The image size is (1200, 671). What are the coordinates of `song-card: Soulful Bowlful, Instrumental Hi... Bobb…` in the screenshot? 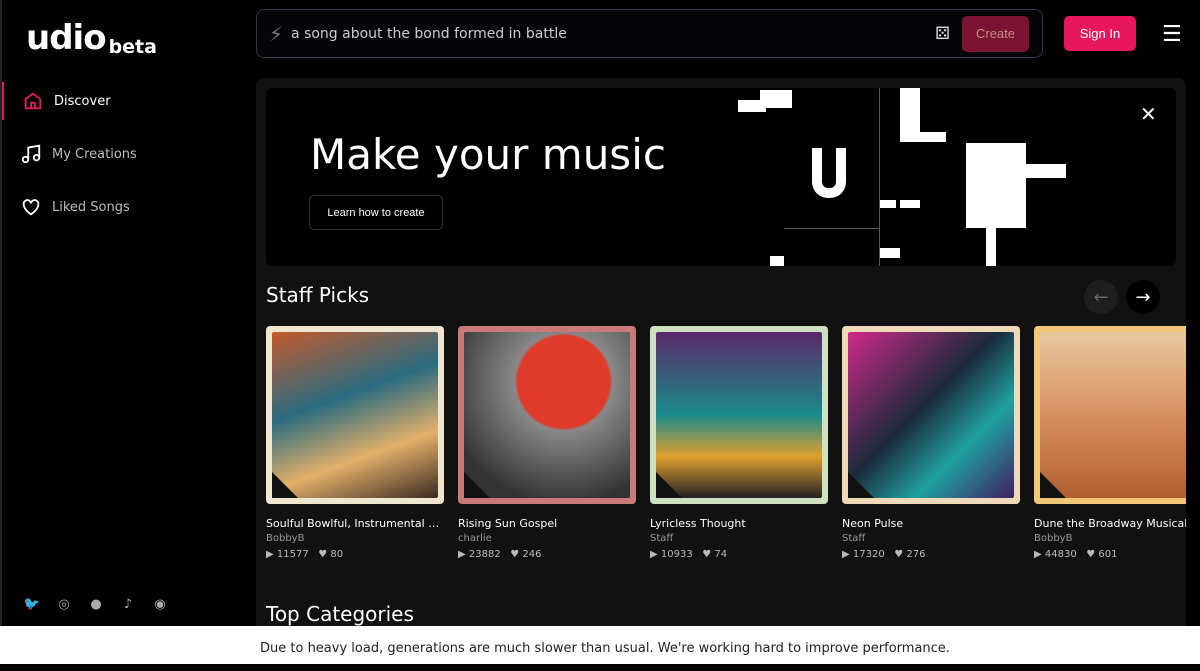 It's located at (355, 443).